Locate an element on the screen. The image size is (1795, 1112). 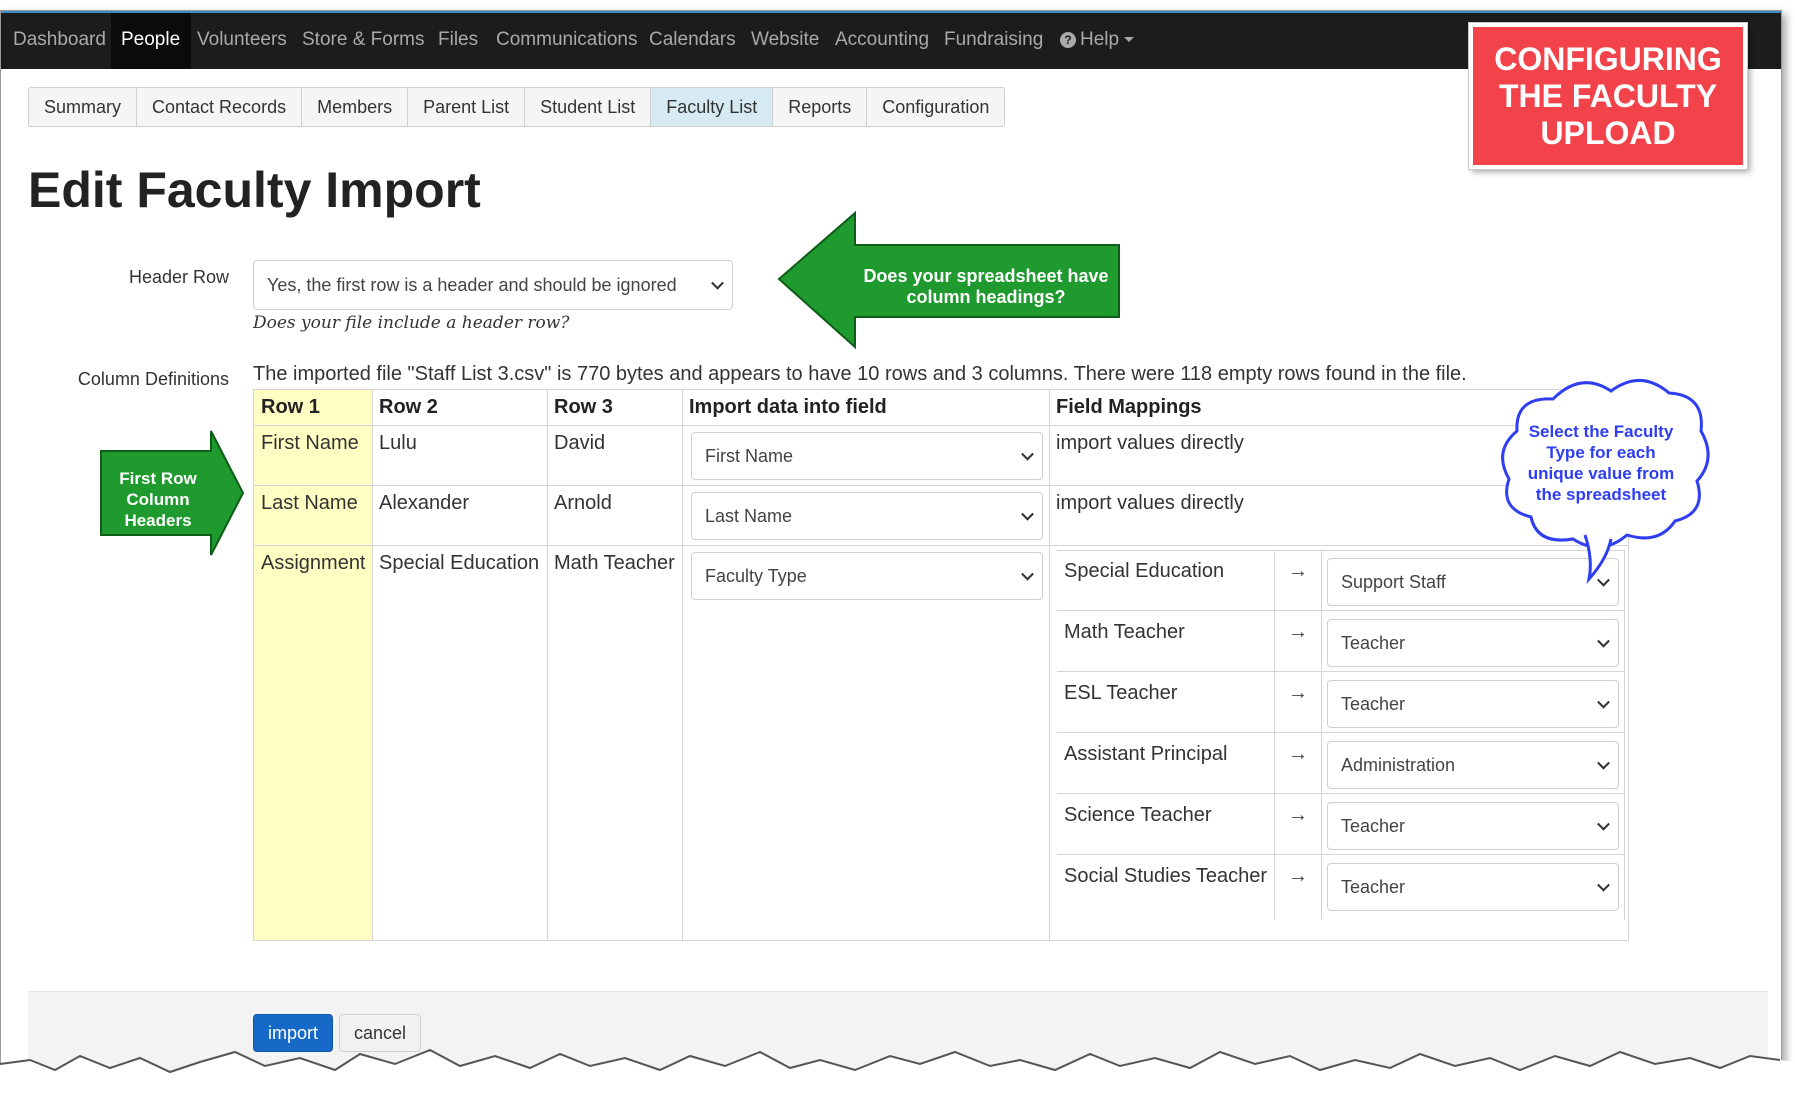
callout-line: column headings? is located at coordinates (986, 297).